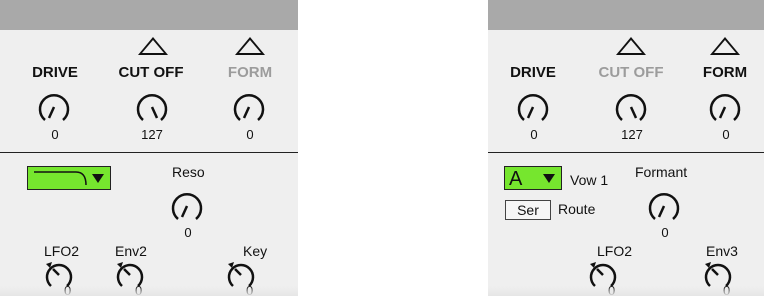 This screenshot has width=764, height=303. I want to click on formant-value: 0, so click(665, 232).